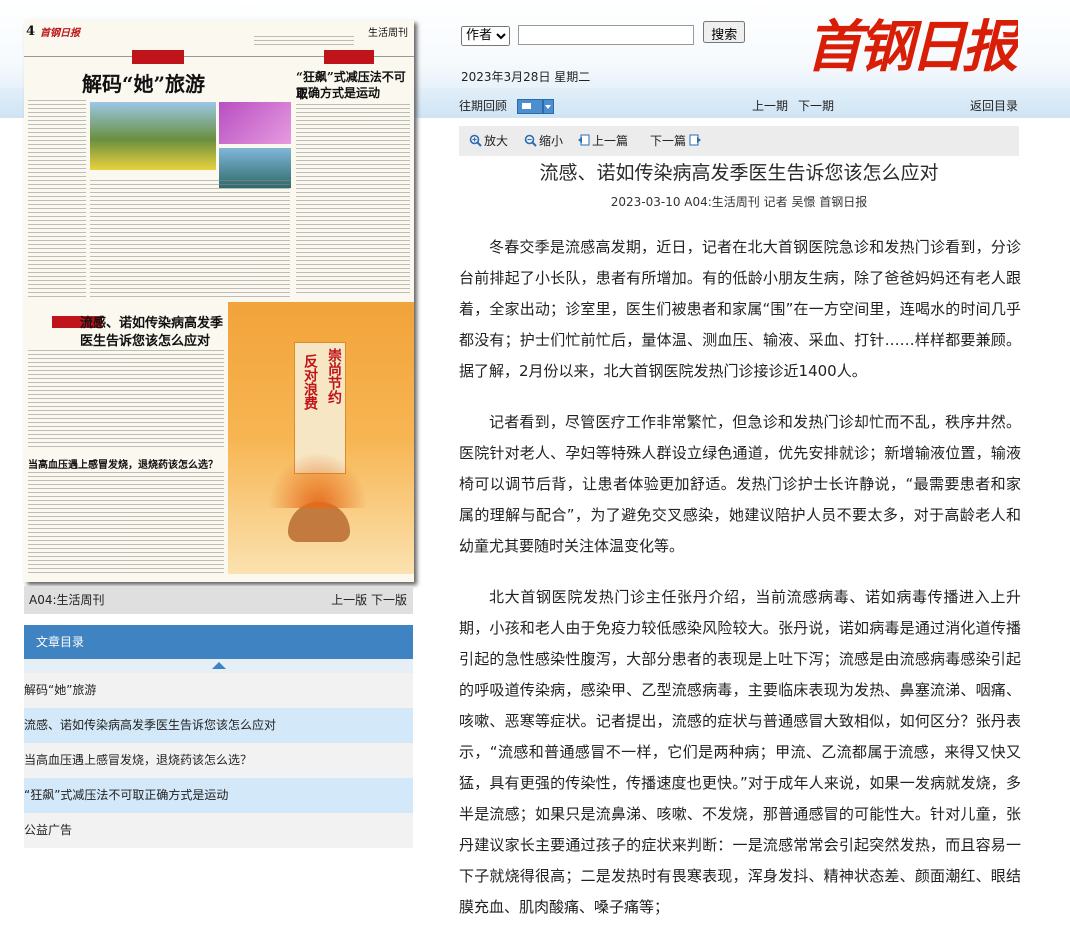 The width and height of the screenshot is (1070, 943). I want to click on toc-item: 公益广告, so click(218, 830).